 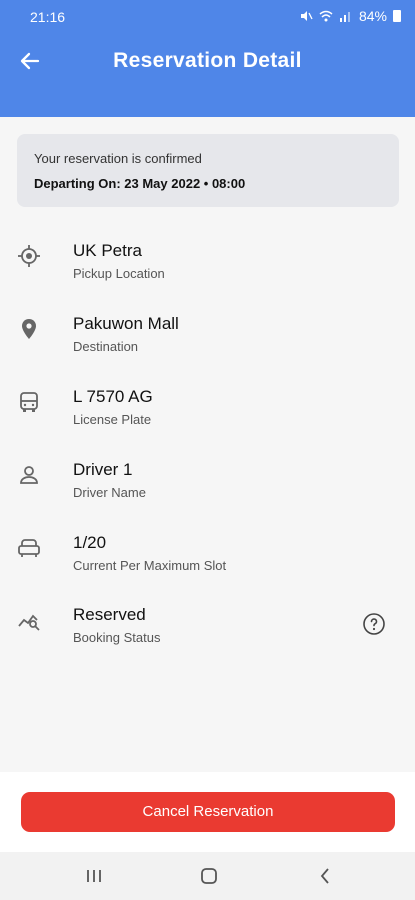 I want to click on cancel-reservation-button: Cancel Reservation, so click(x=208, y=812).